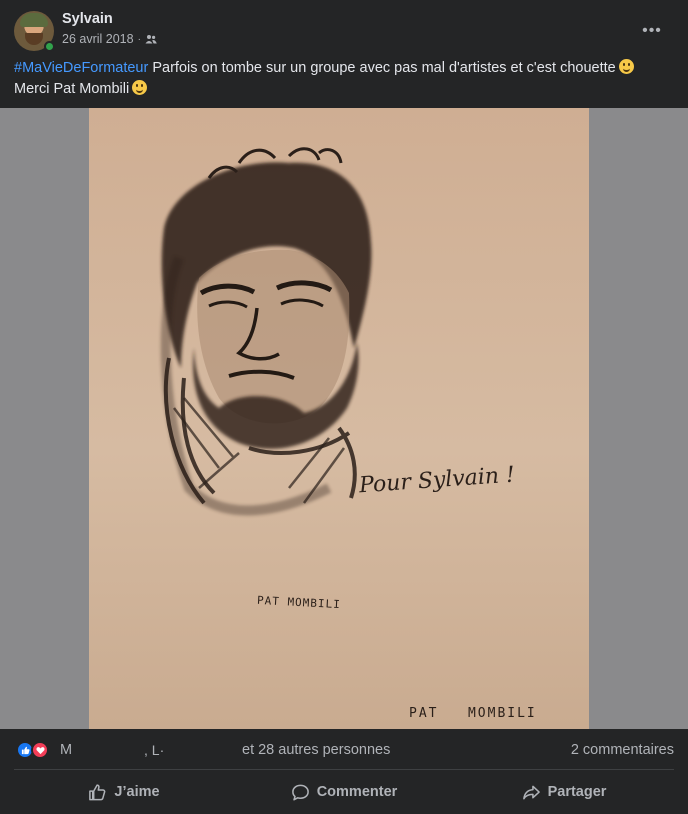 The height and width of the screenshot is (814, 688). What do you see at coordinates (344, 31) in the screenshot?
I see `post-header: Sylvain 26 avril 2018 · •••` at bounding box center [344, 31].